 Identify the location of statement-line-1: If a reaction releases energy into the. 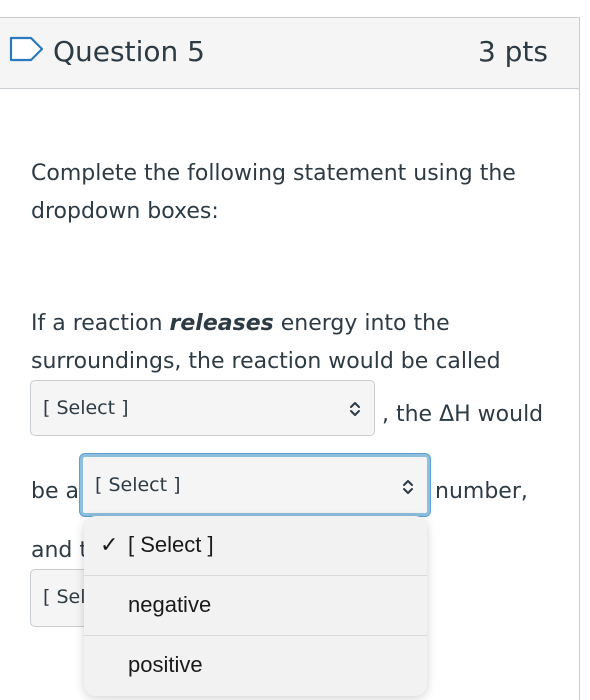
(240, 324).